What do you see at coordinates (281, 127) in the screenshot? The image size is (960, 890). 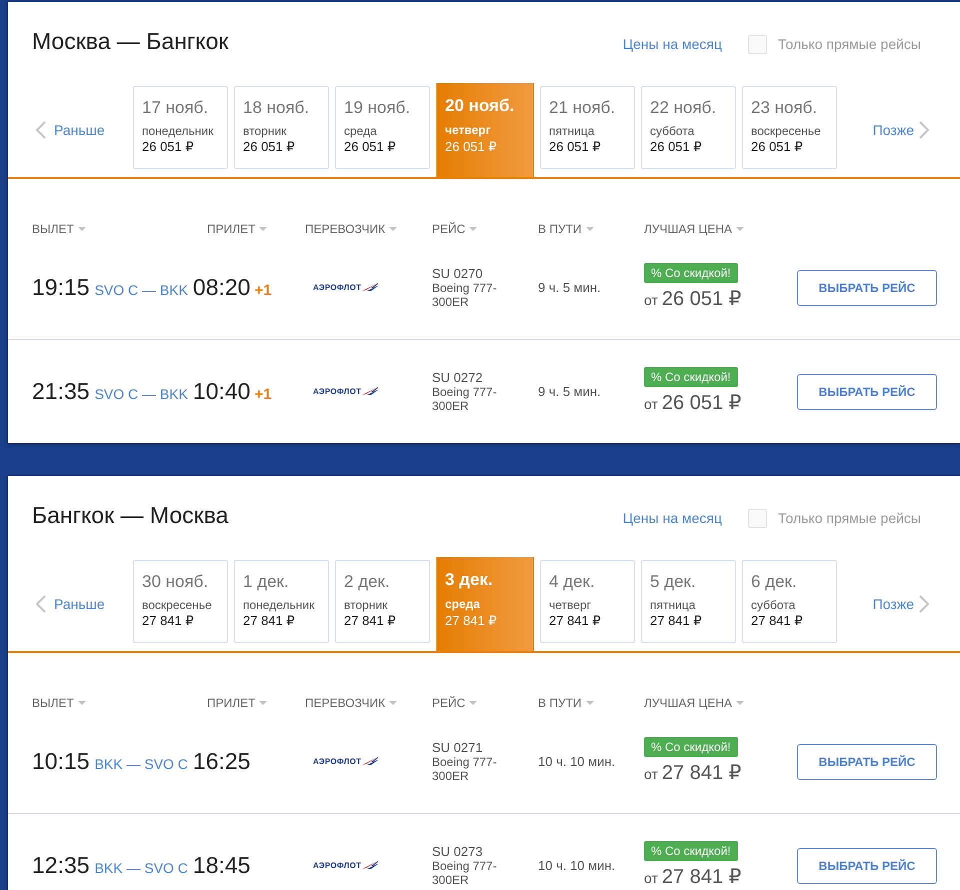 I see `date-tab: 18 нояб. вторник 26 051 ₽` at bounding box center [281, 127].